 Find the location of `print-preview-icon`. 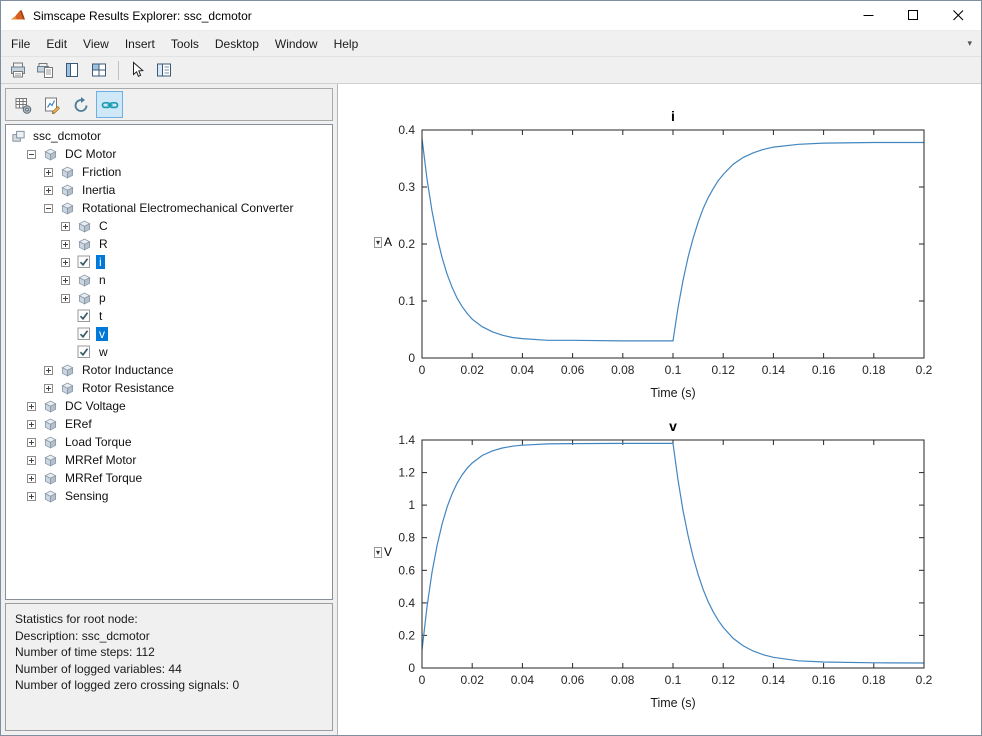

print-preview-icon is located at coordinates (45, 70).